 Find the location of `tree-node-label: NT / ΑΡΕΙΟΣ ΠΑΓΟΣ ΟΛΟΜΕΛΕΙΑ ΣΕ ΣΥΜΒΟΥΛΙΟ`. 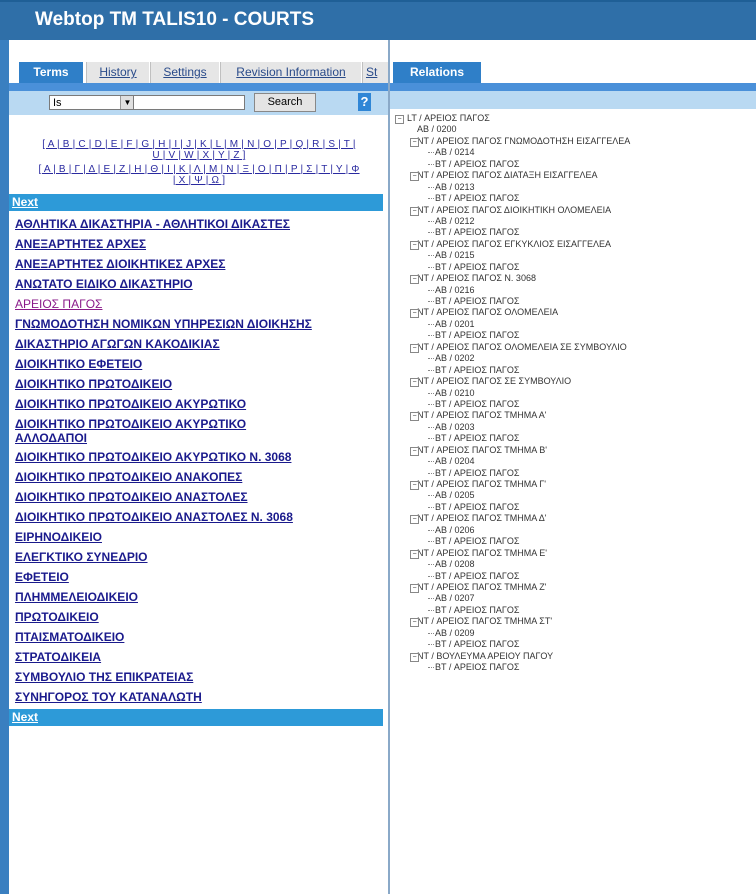

tree-node-label: NT / ΑΡΕΙΟΣ ΠΑΓΟΣ ΟΛΟΜΕΛΕΙΑ ΣΕ ΣΥΜΒΟΥΛΙΟ is located at coordinates (522, 347).